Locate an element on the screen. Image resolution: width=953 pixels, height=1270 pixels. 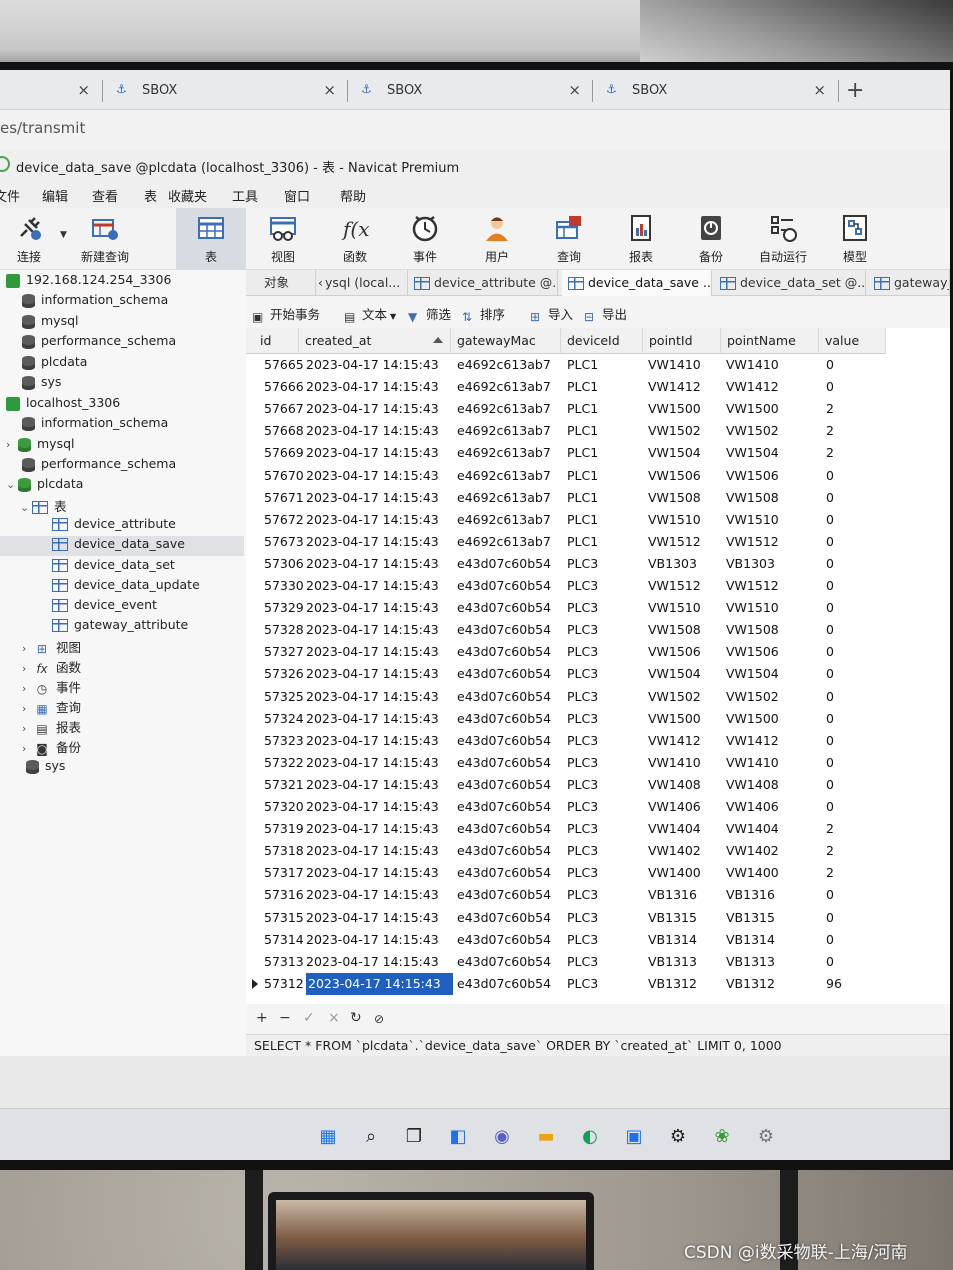
tree-connection-localhost: localhost_3306 is located at coordinates (63, 405).